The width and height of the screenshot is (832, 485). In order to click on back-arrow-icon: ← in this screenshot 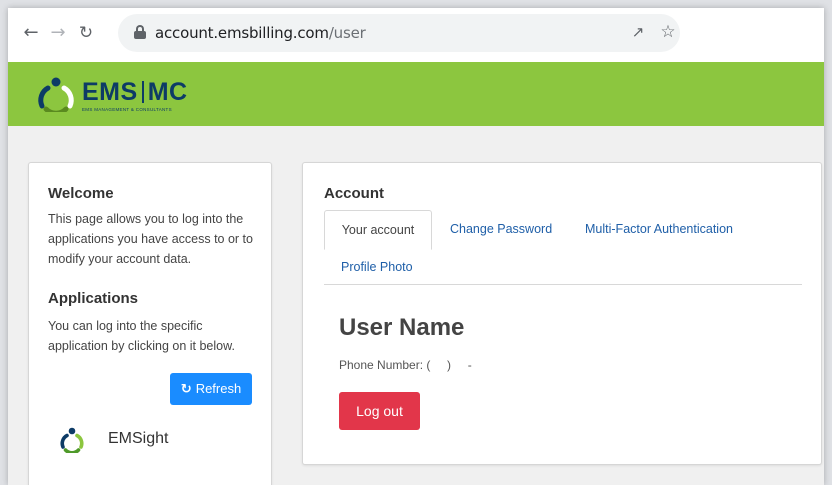, I will do `click(31, 33)`.